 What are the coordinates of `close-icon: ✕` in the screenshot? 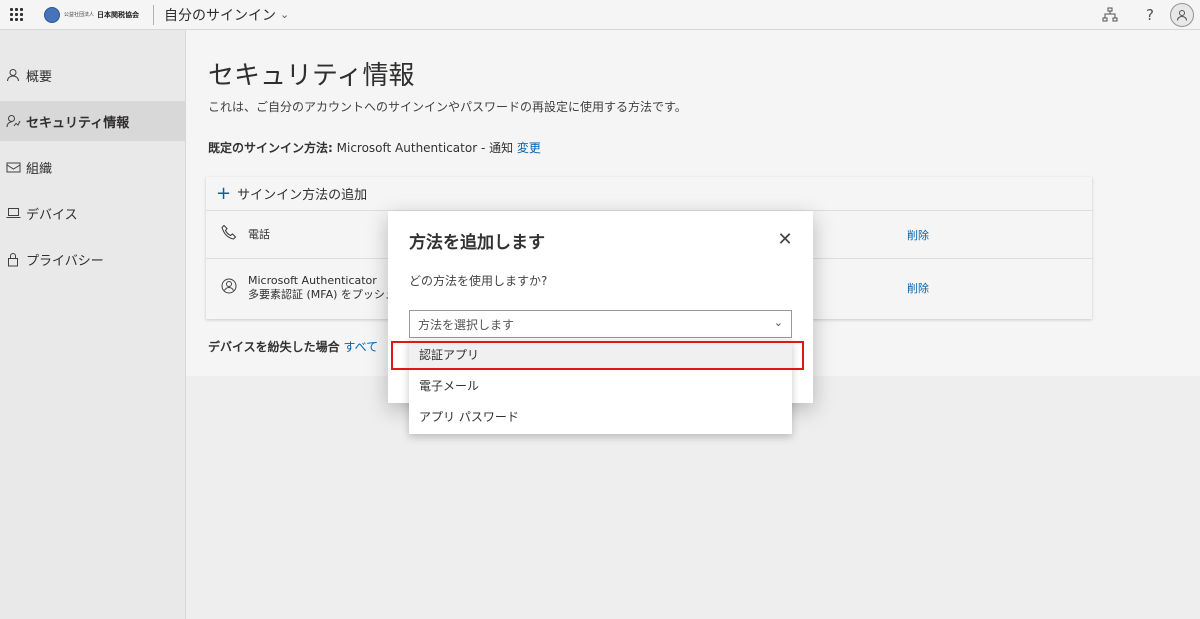 It's located at (785, 239).